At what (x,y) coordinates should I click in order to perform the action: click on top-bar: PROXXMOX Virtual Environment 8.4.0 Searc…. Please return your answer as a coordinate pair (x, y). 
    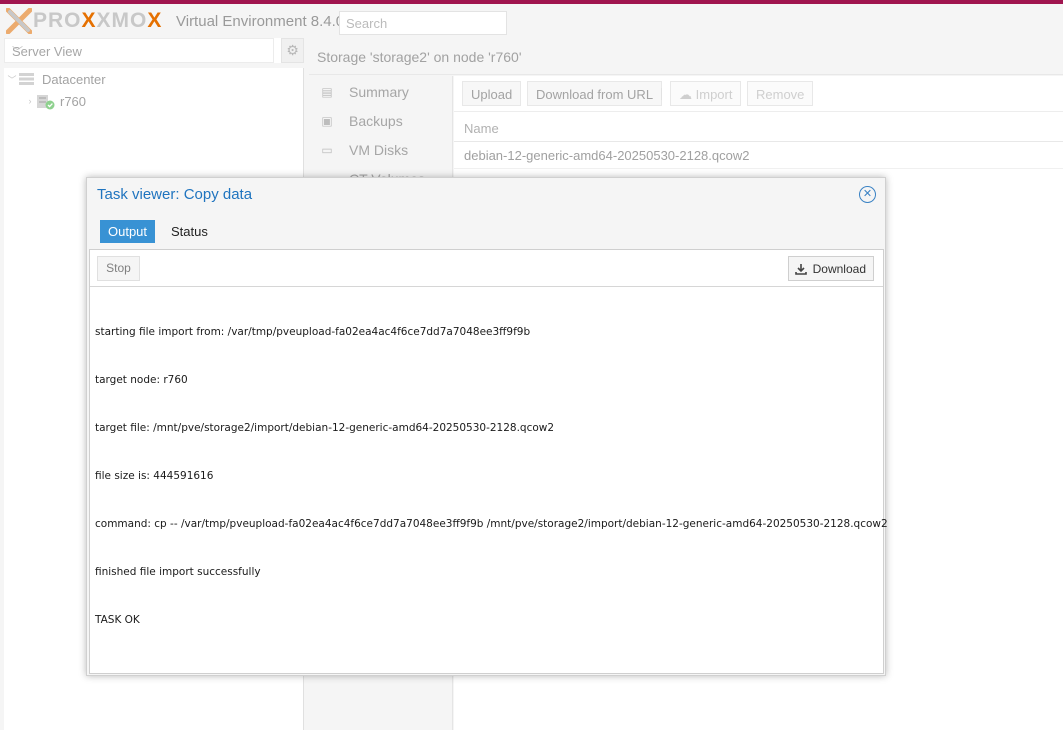
    Looking at the image, I should click on (531, 21).